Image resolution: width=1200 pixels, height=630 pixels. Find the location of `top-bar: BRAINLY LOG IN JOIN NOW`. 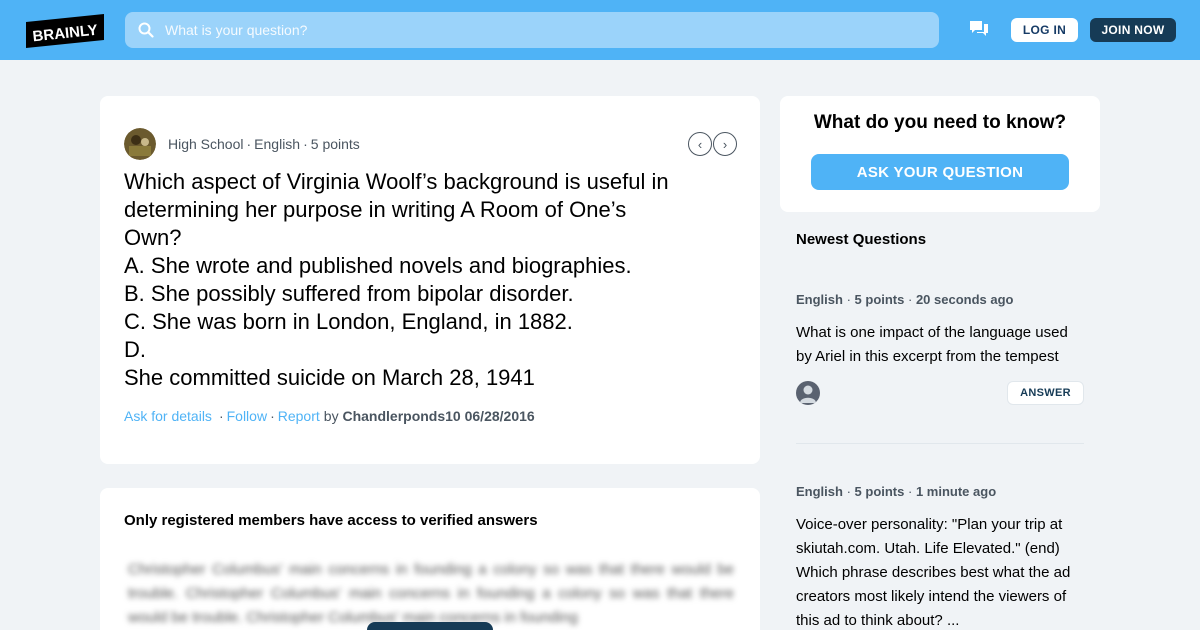

top-bar: BRAINLY LOG IN JOIN NOW is located at coordinates (600, 30).